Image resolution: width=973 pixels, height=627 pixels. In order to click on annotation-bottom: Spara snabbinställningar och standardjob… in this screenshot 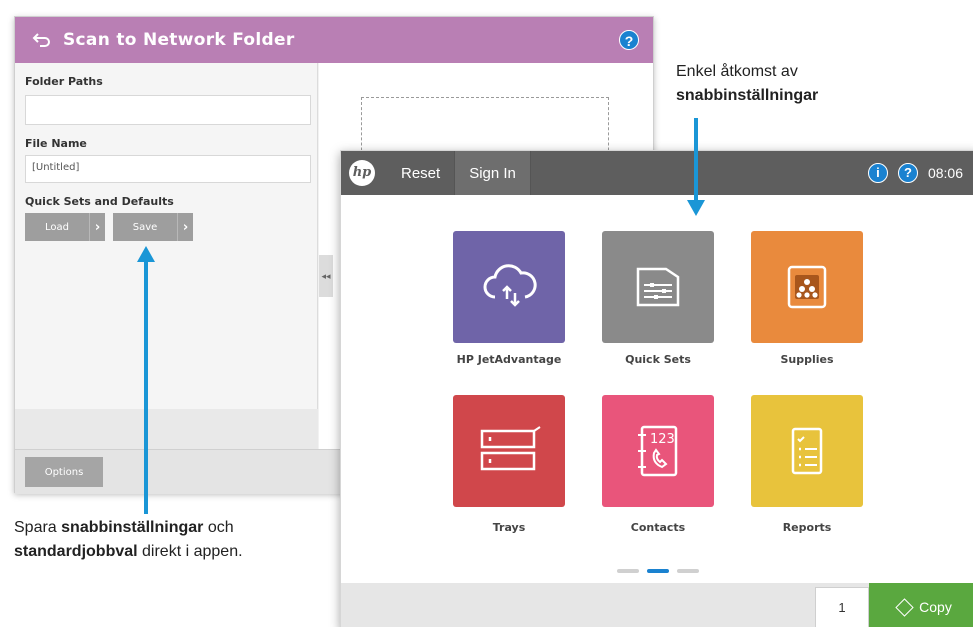, I will do `click(128, 540)`.